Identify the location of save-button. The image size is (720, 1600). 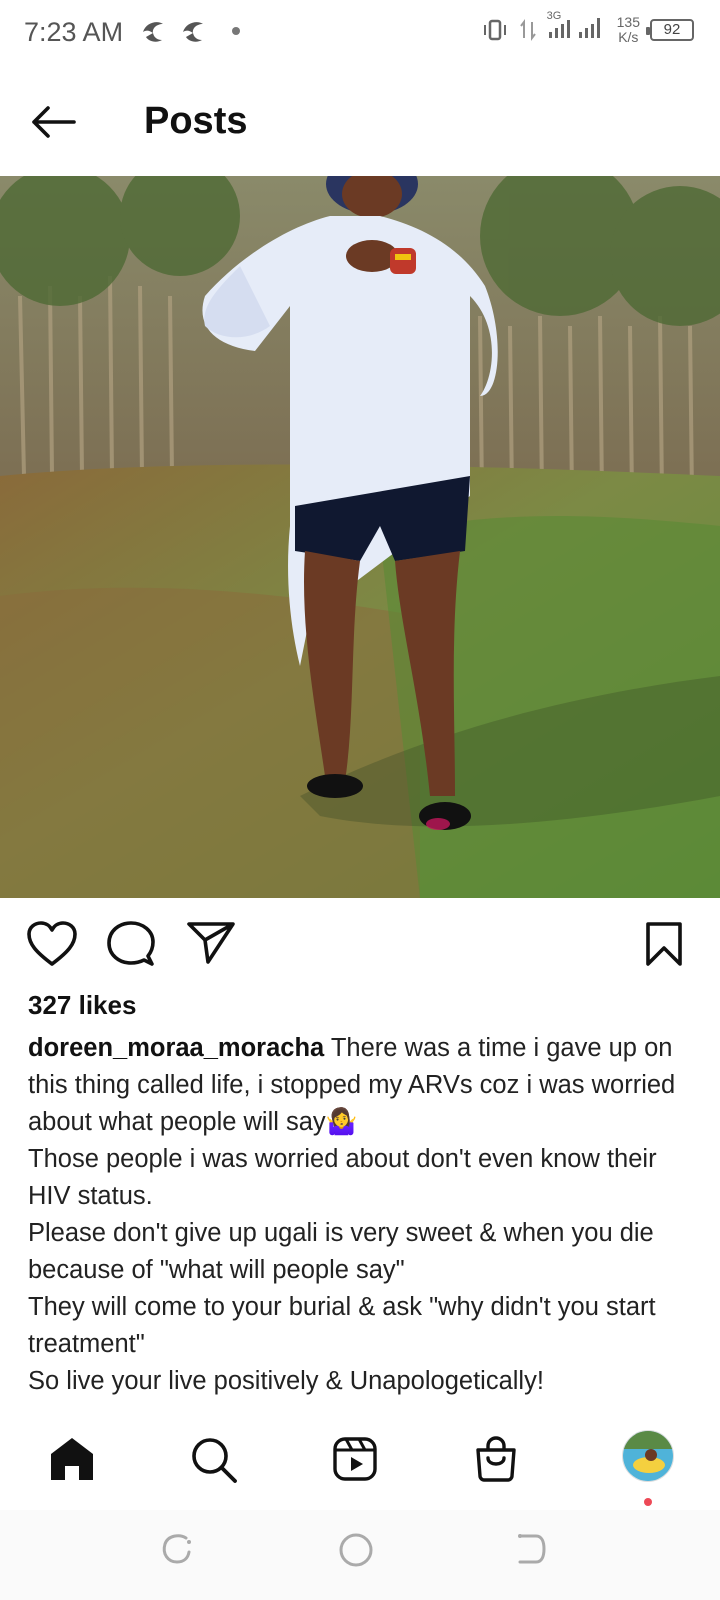
(664, 946).